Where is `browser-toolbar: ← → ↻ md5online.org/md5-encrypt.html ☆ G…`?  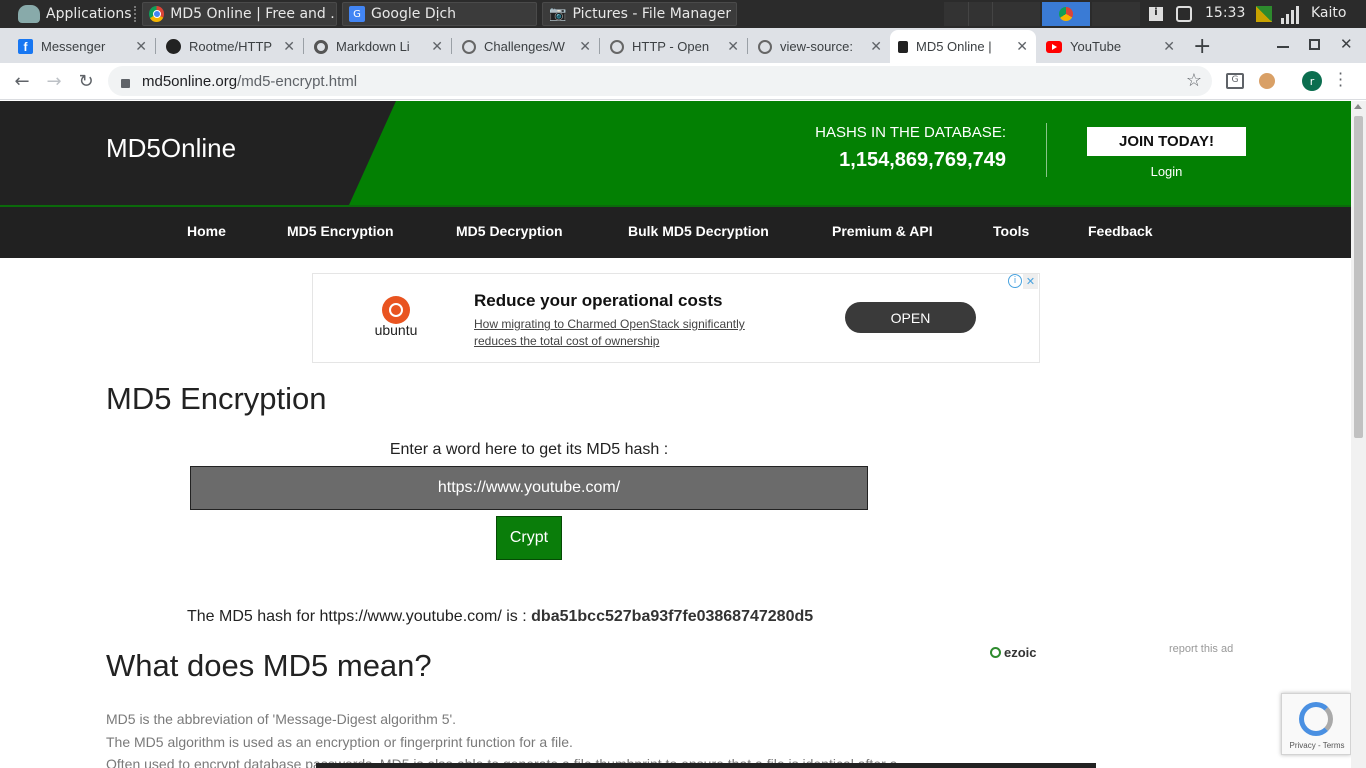
browser-toolbar: ← → ↻ md5online.org/md5-encrypt.html ☆ G… is located at coordinates (683, 81).